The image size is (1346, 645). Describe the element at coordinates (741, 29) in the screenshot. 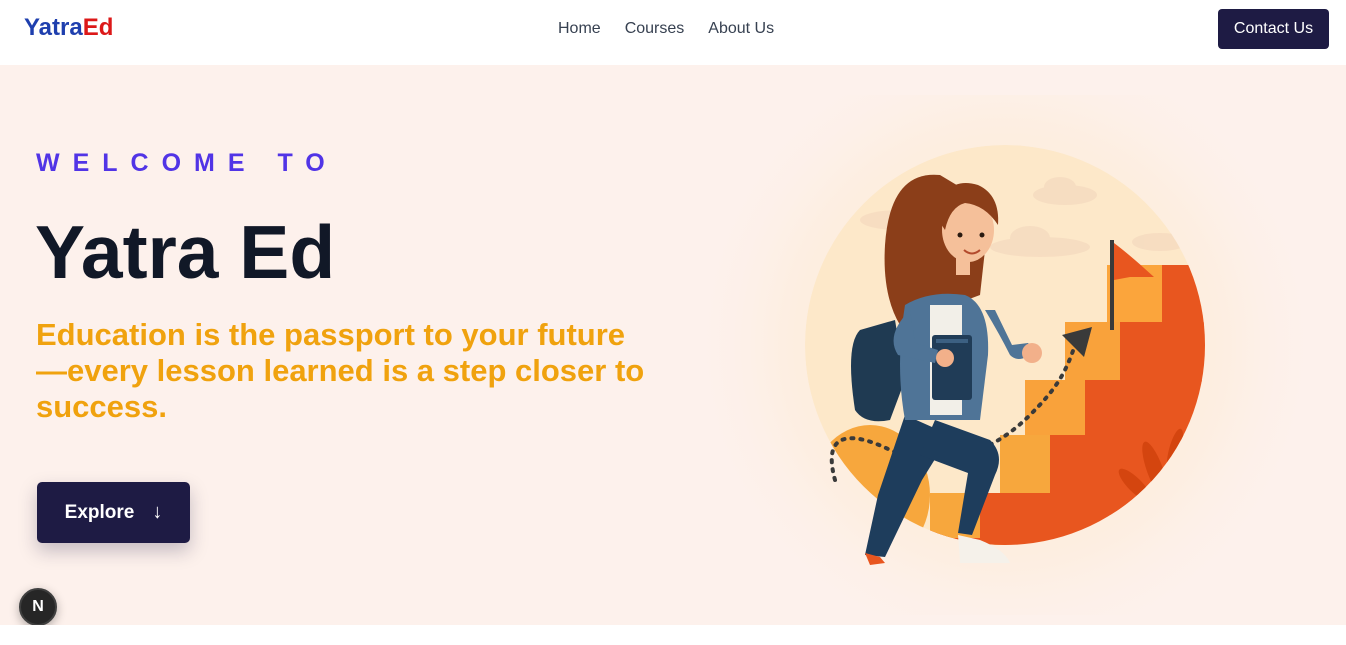

I see `nav-link-about-us: About Us` at that location.